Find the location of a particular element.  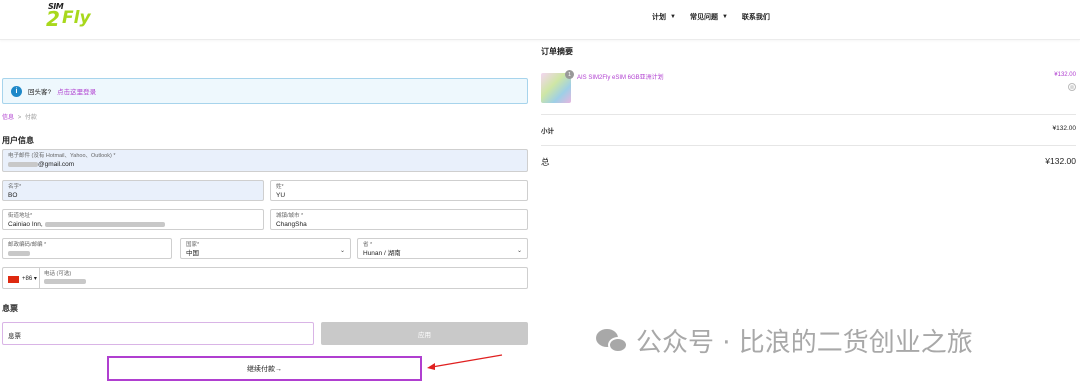

first-name-label: 名字* is located at coordinates (15, 187).